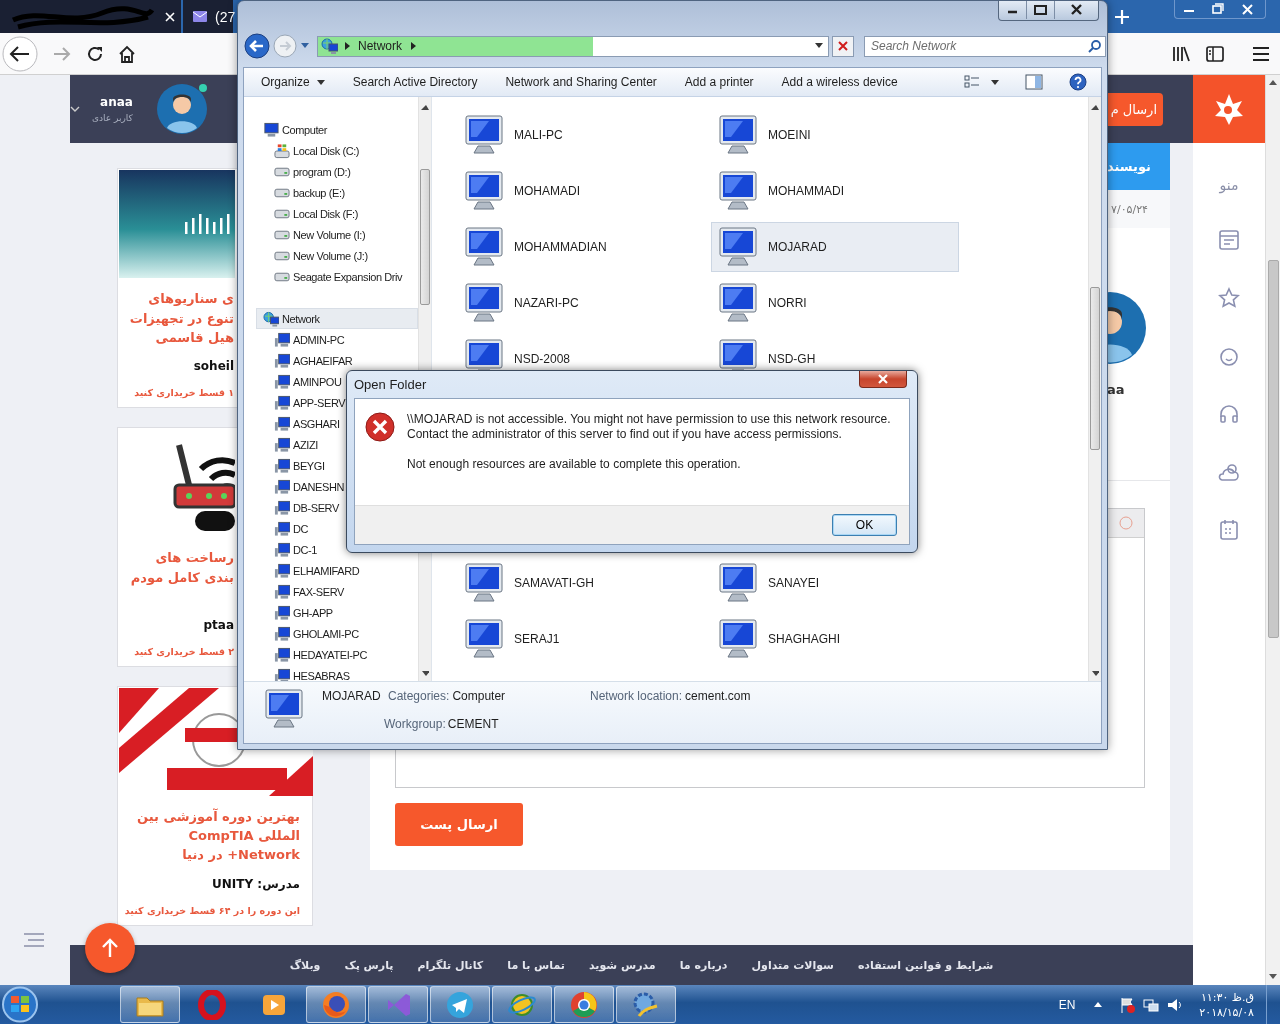  Describe the element at coordinates (337, 360) in the screenshot. I see `tree-item: AGHAEIFAR` at that location.